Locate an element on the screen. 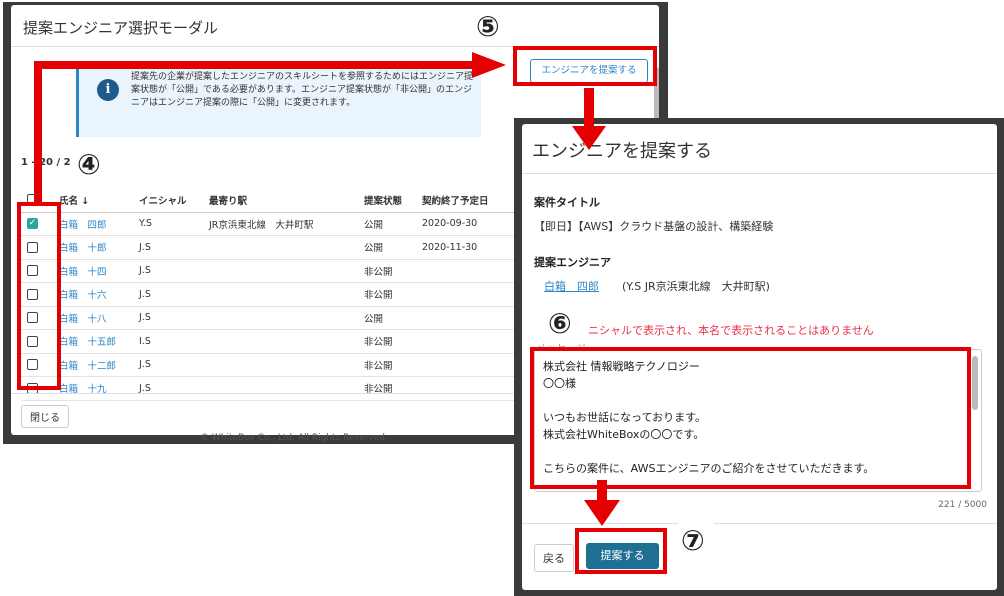 The height and width of the screenshot is (596, 1004). step5-badge: ⑤ is located at coordinates (488, 26).